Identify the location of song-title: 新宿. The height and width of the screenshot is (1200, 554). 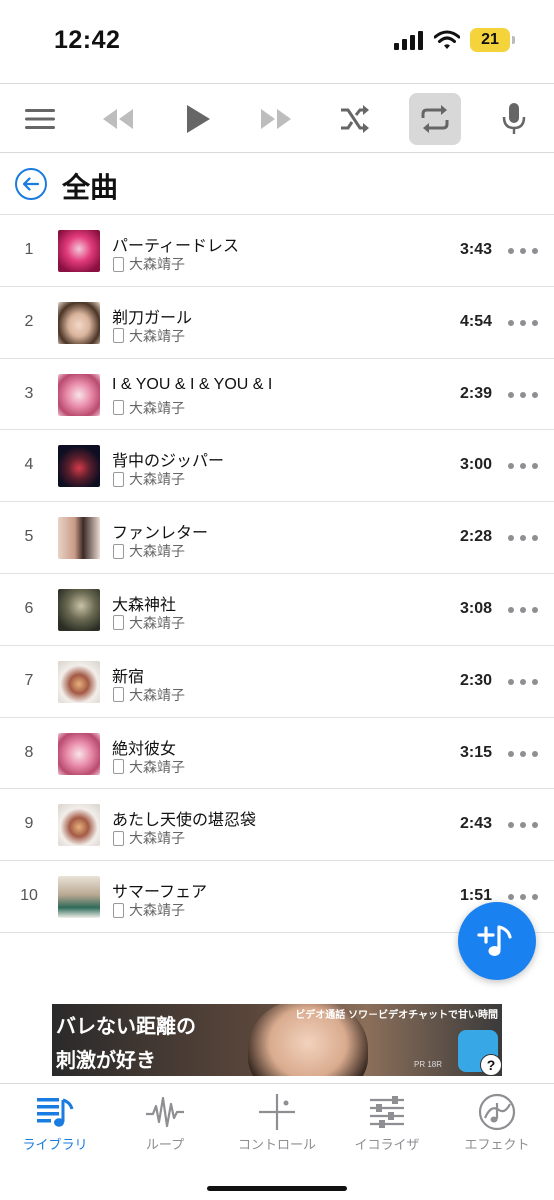
(128, 677).